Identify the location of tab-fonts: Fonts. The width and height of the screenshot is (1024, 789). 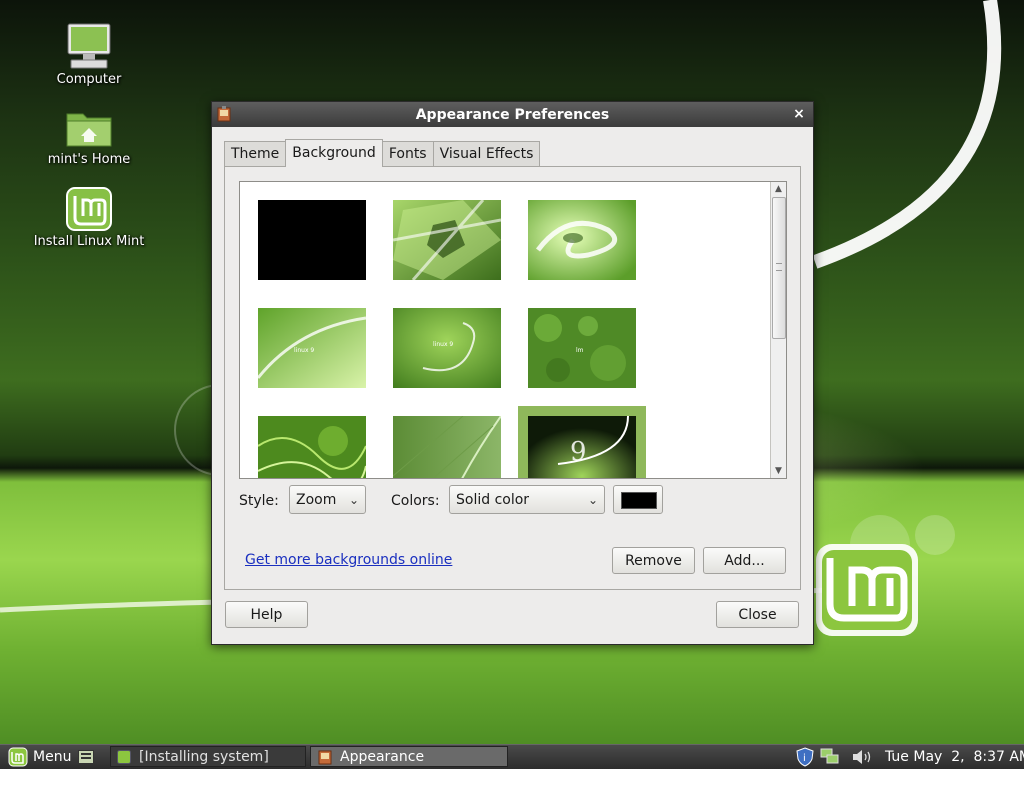
(407, 153).